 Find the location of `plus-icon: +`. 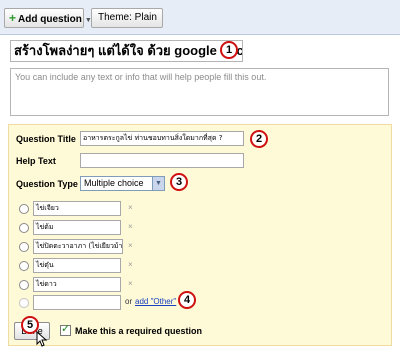

plus-icon: + is located at coordinates (13, 18).